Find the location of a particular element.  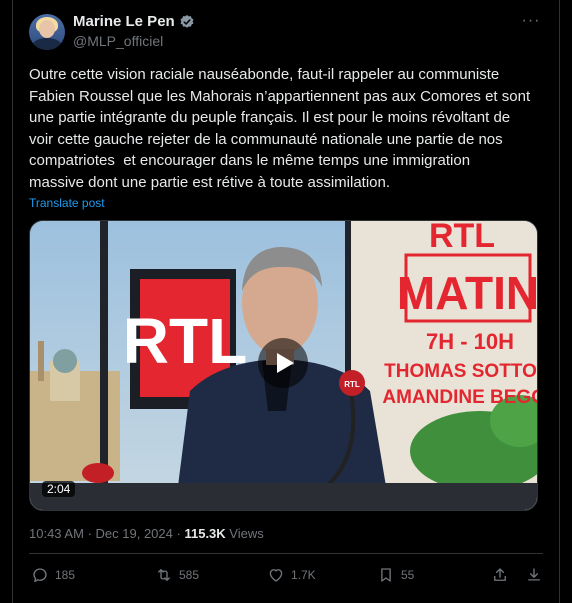

repost-button: 585 is located at coordinates (177, 575).